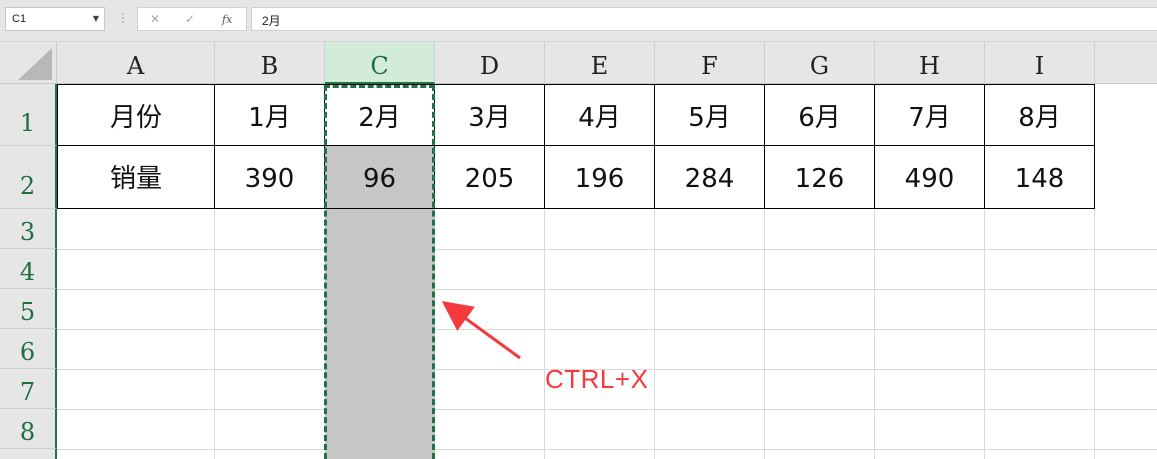  I want to click on cell-b2: 390, so click(270, 177).